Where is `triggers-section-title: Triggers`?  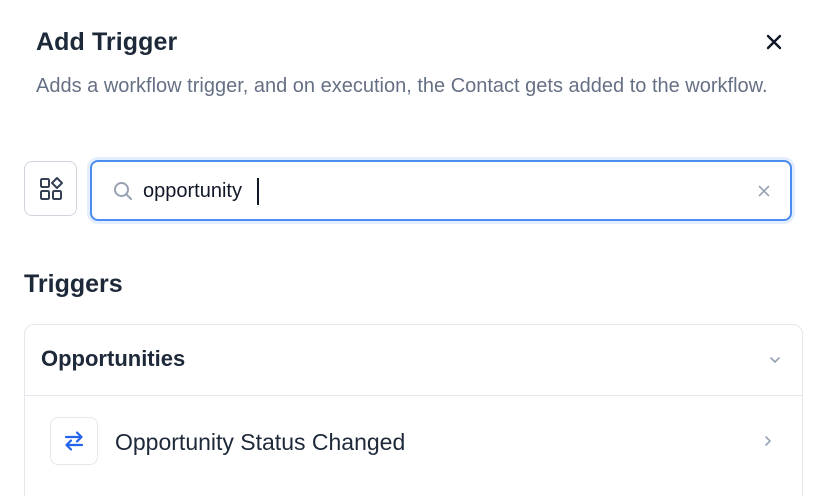
triggers-section-title: Triggers is located at coordinates (73, 284).